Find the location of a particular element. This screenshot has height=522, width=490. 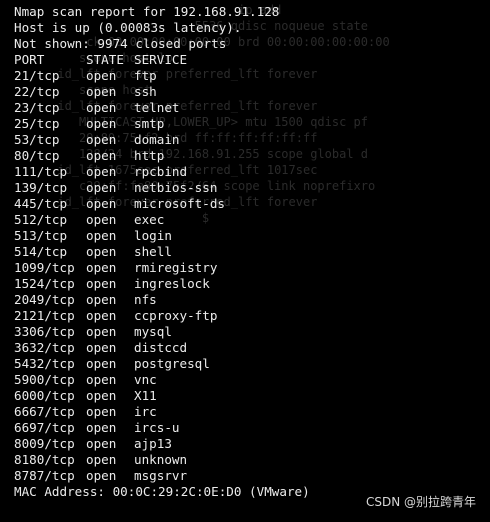

port-service: ftp is located at coordinates (145, 75).